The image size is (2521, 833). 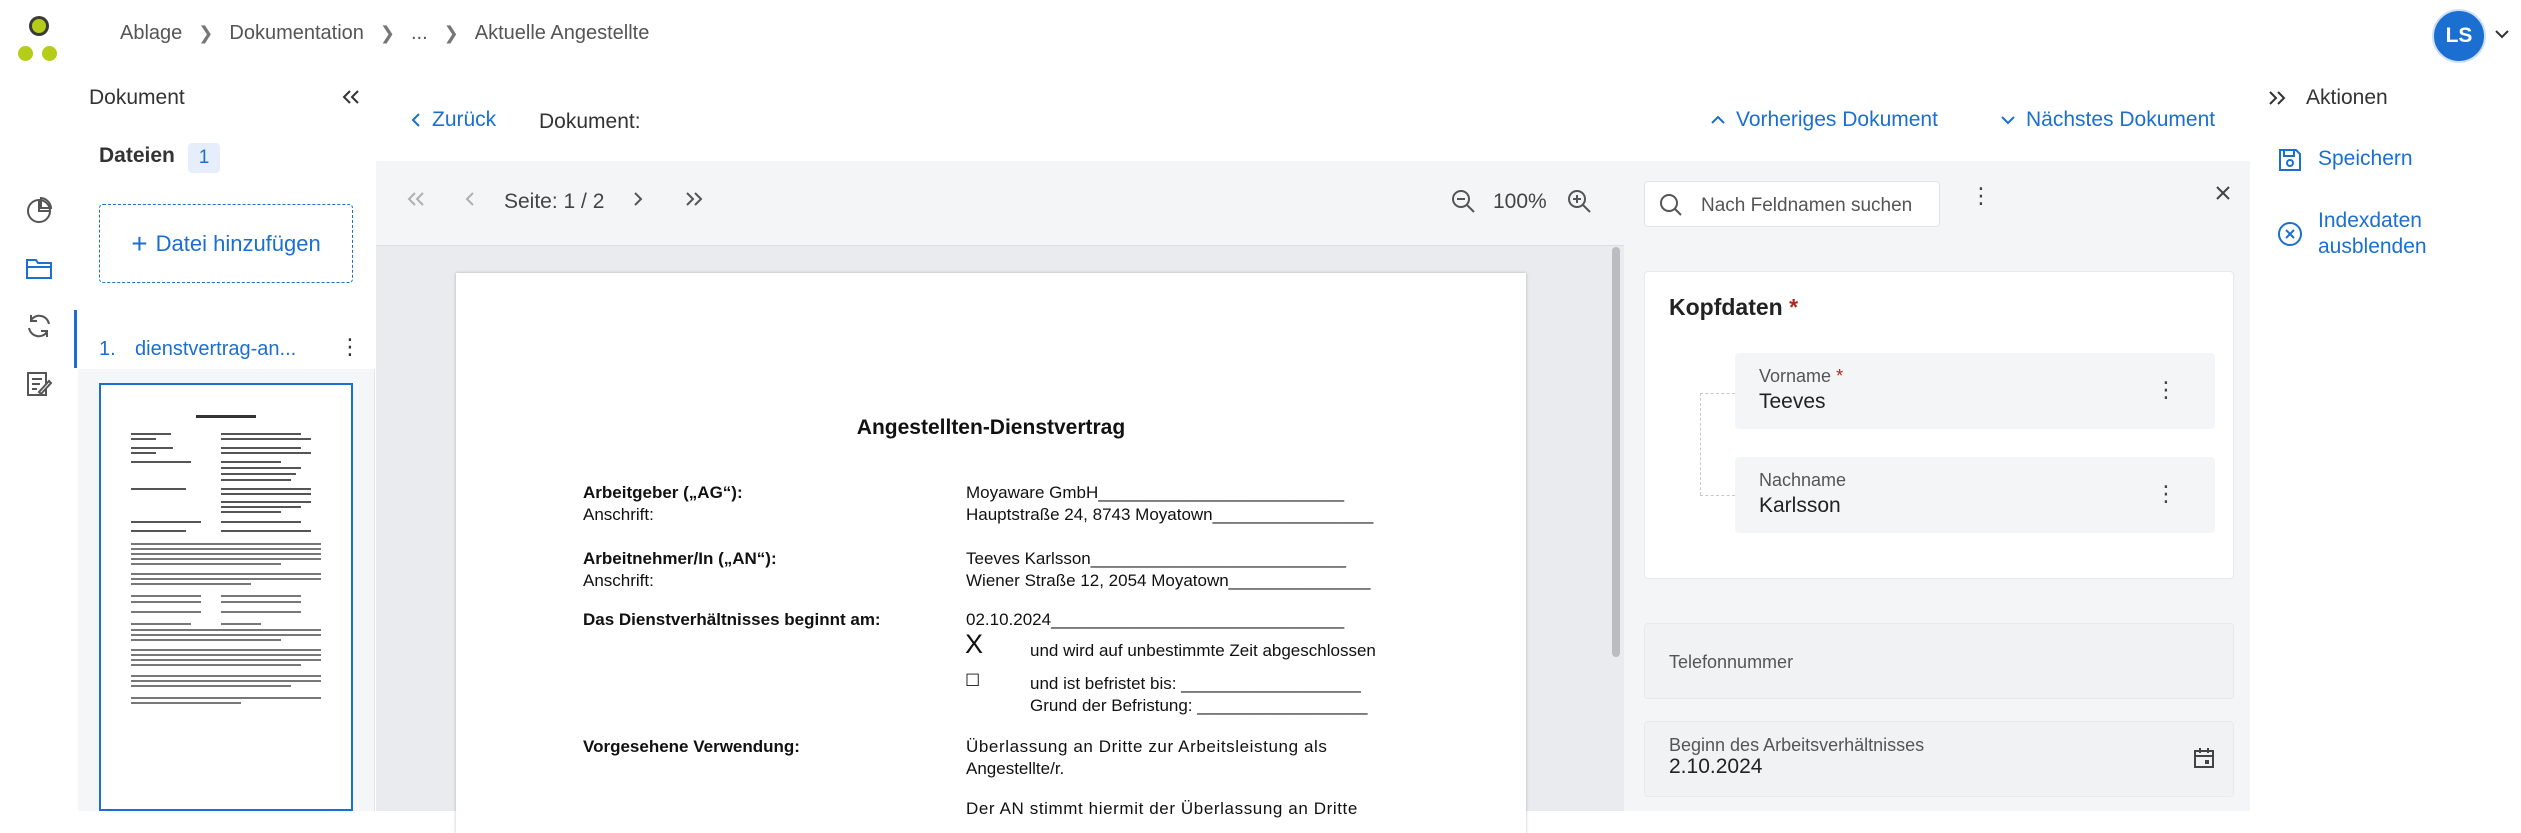 I want to click on file-list-item: 1. dienstvertrag-an... ⋮, so click(x=230, y=349).